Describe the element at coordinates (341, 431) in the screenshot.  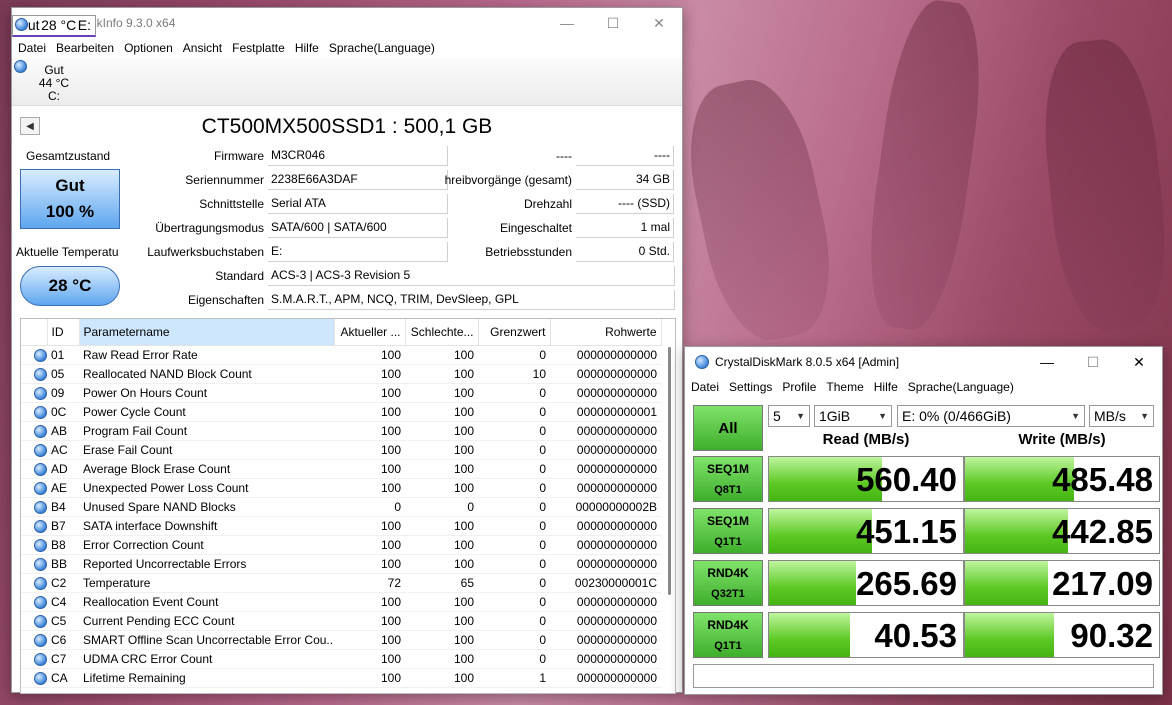
I see `smart-row: AB Program Fail Count 100 100 0 000000000000` at that location.